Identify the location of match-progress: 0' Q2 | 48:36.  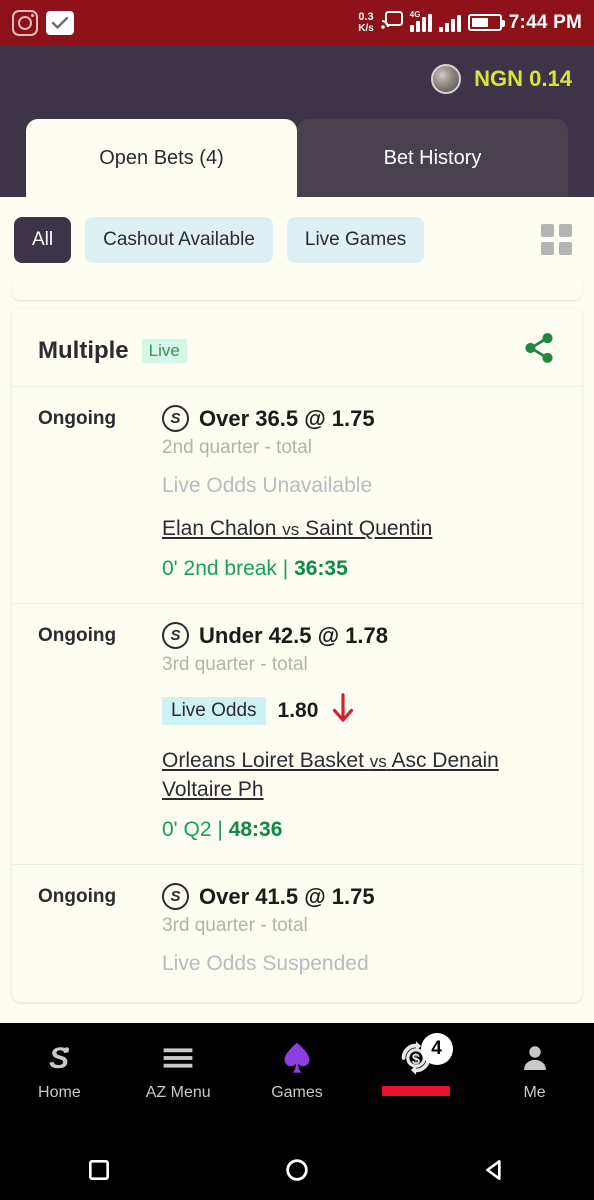
(367, 830).